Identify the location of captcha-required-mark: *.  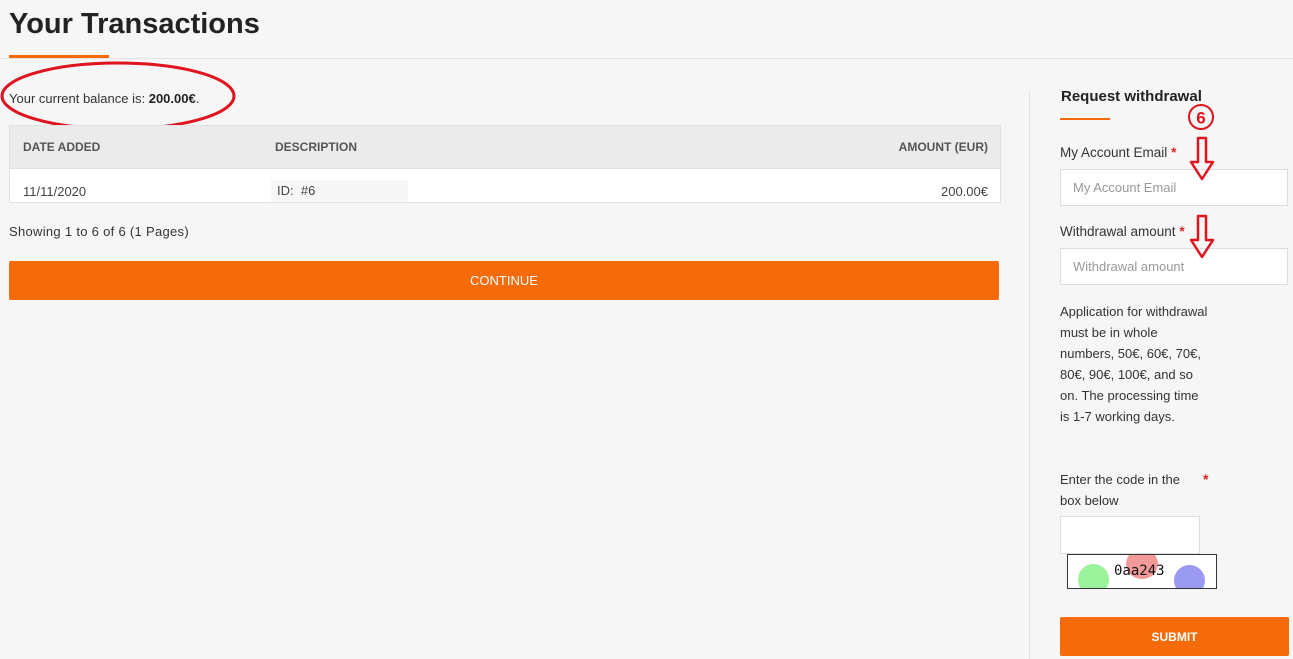
(1206, 479).